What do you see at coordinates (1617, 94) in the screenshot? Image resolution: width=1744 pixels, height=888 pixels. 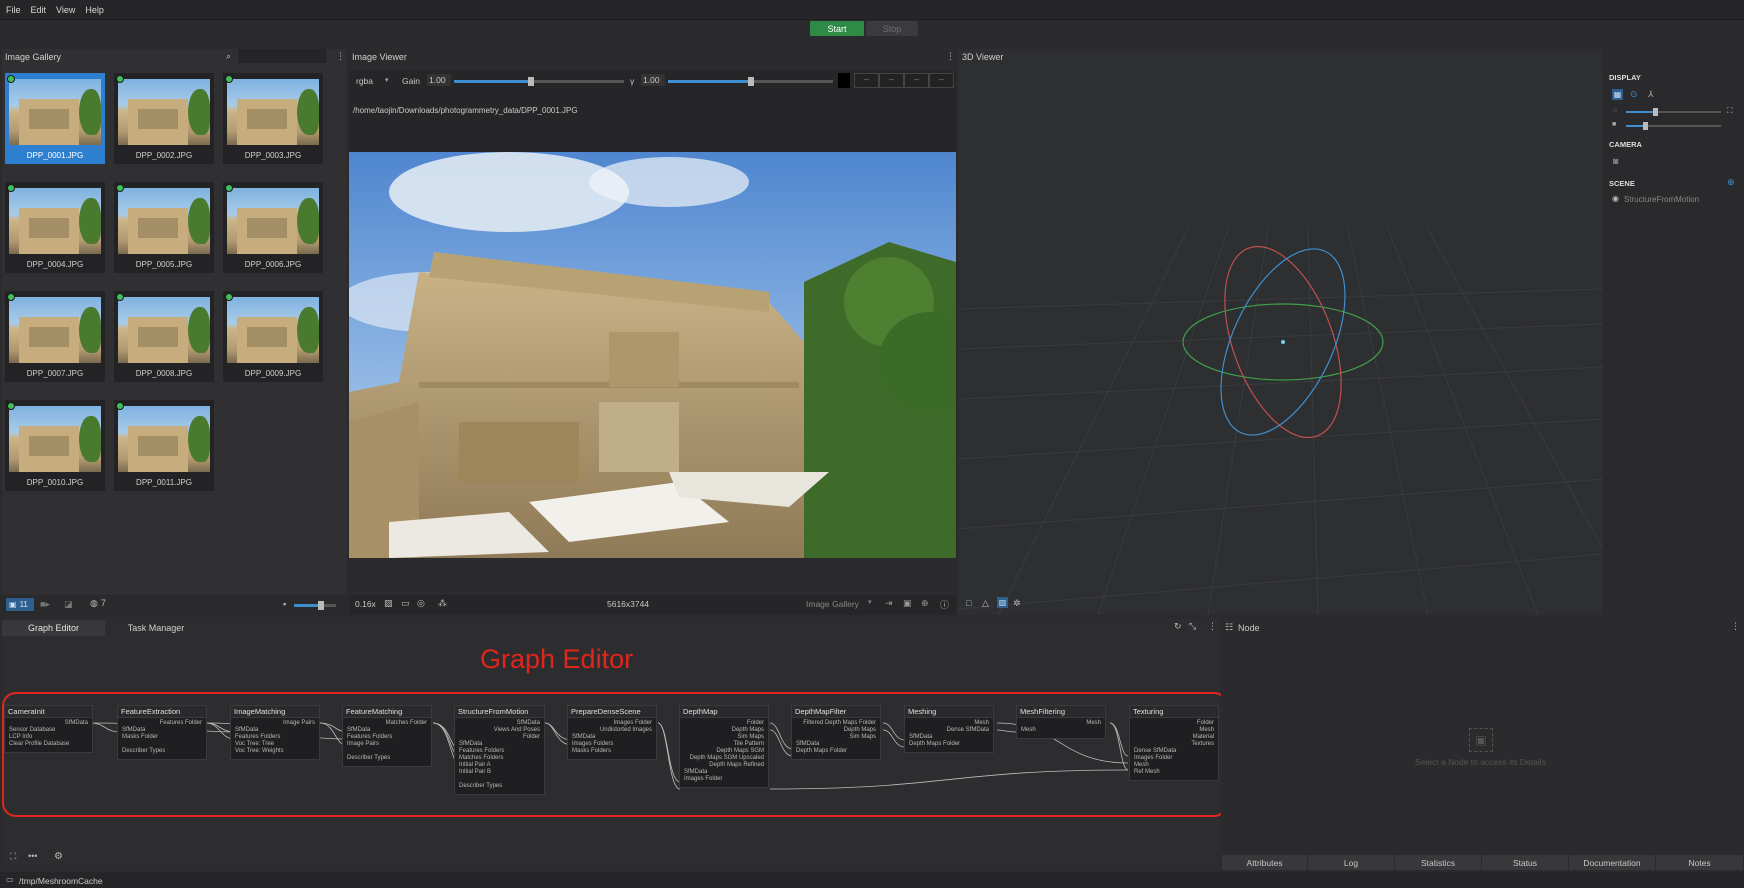 I see `grid-icon: ▦` at bounding box center [1617, 94].